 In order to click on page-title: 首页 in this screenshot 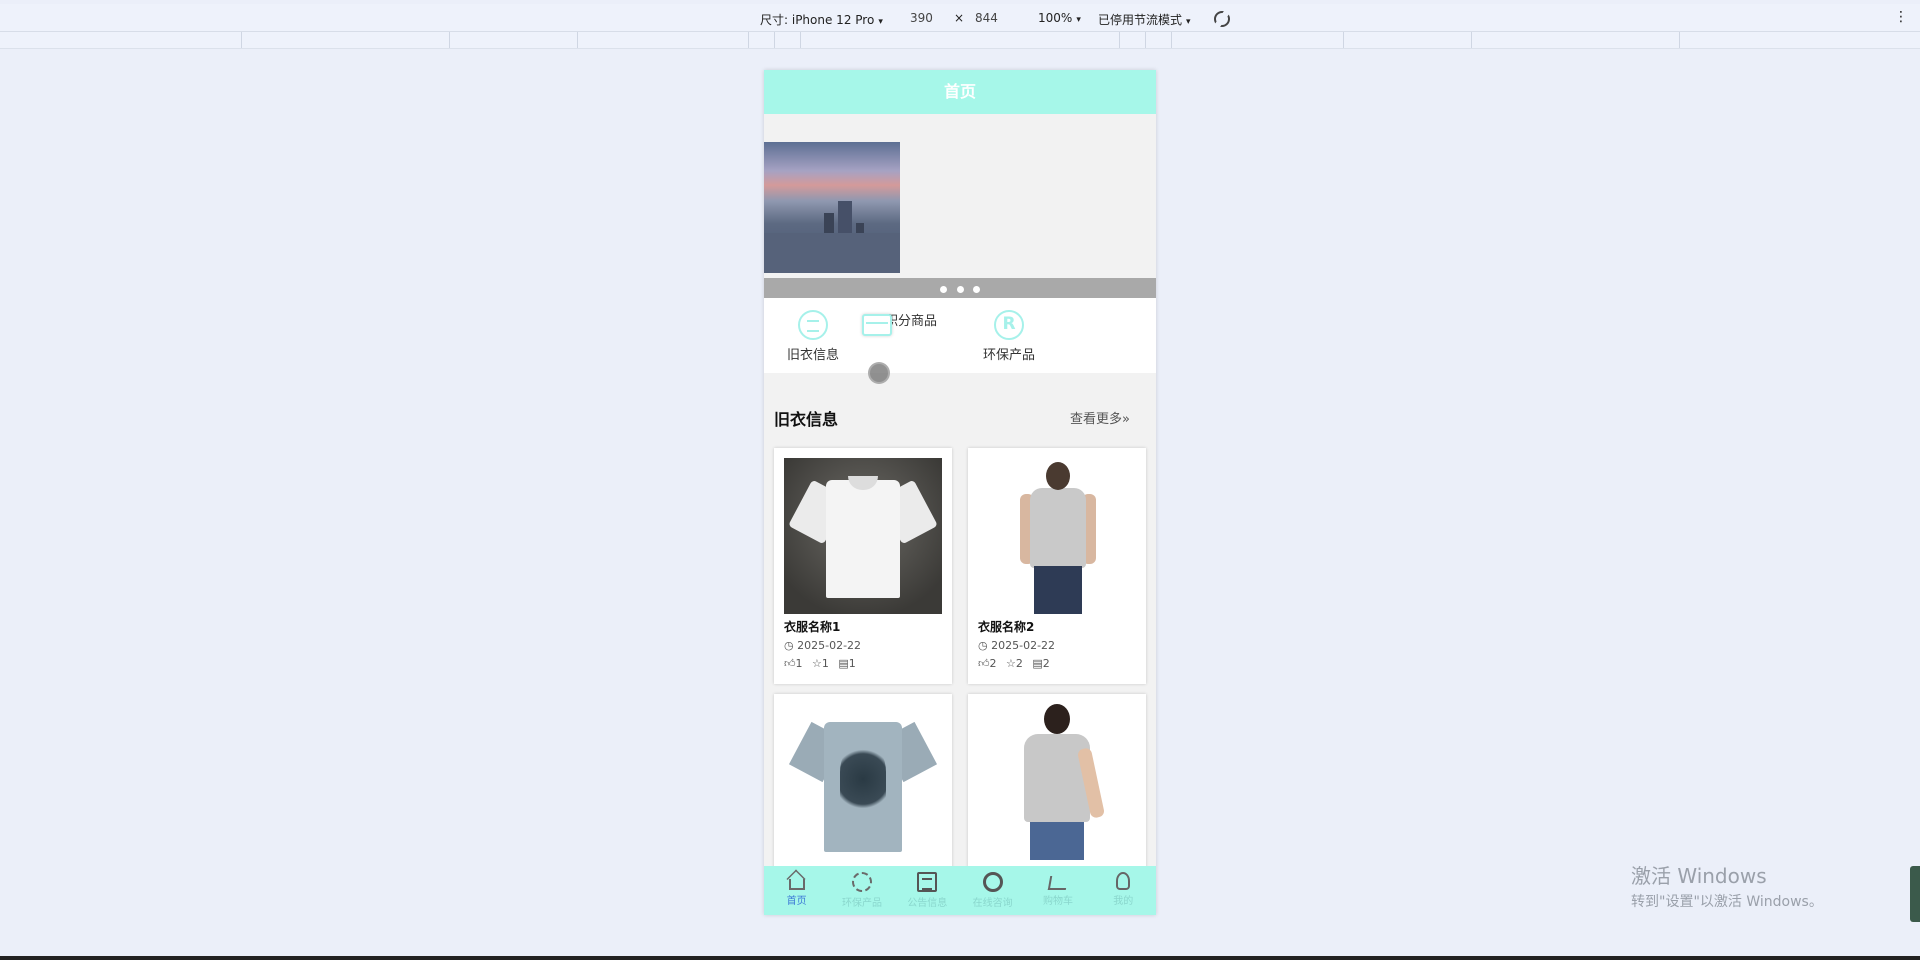, I will do `click(960, 92)`.